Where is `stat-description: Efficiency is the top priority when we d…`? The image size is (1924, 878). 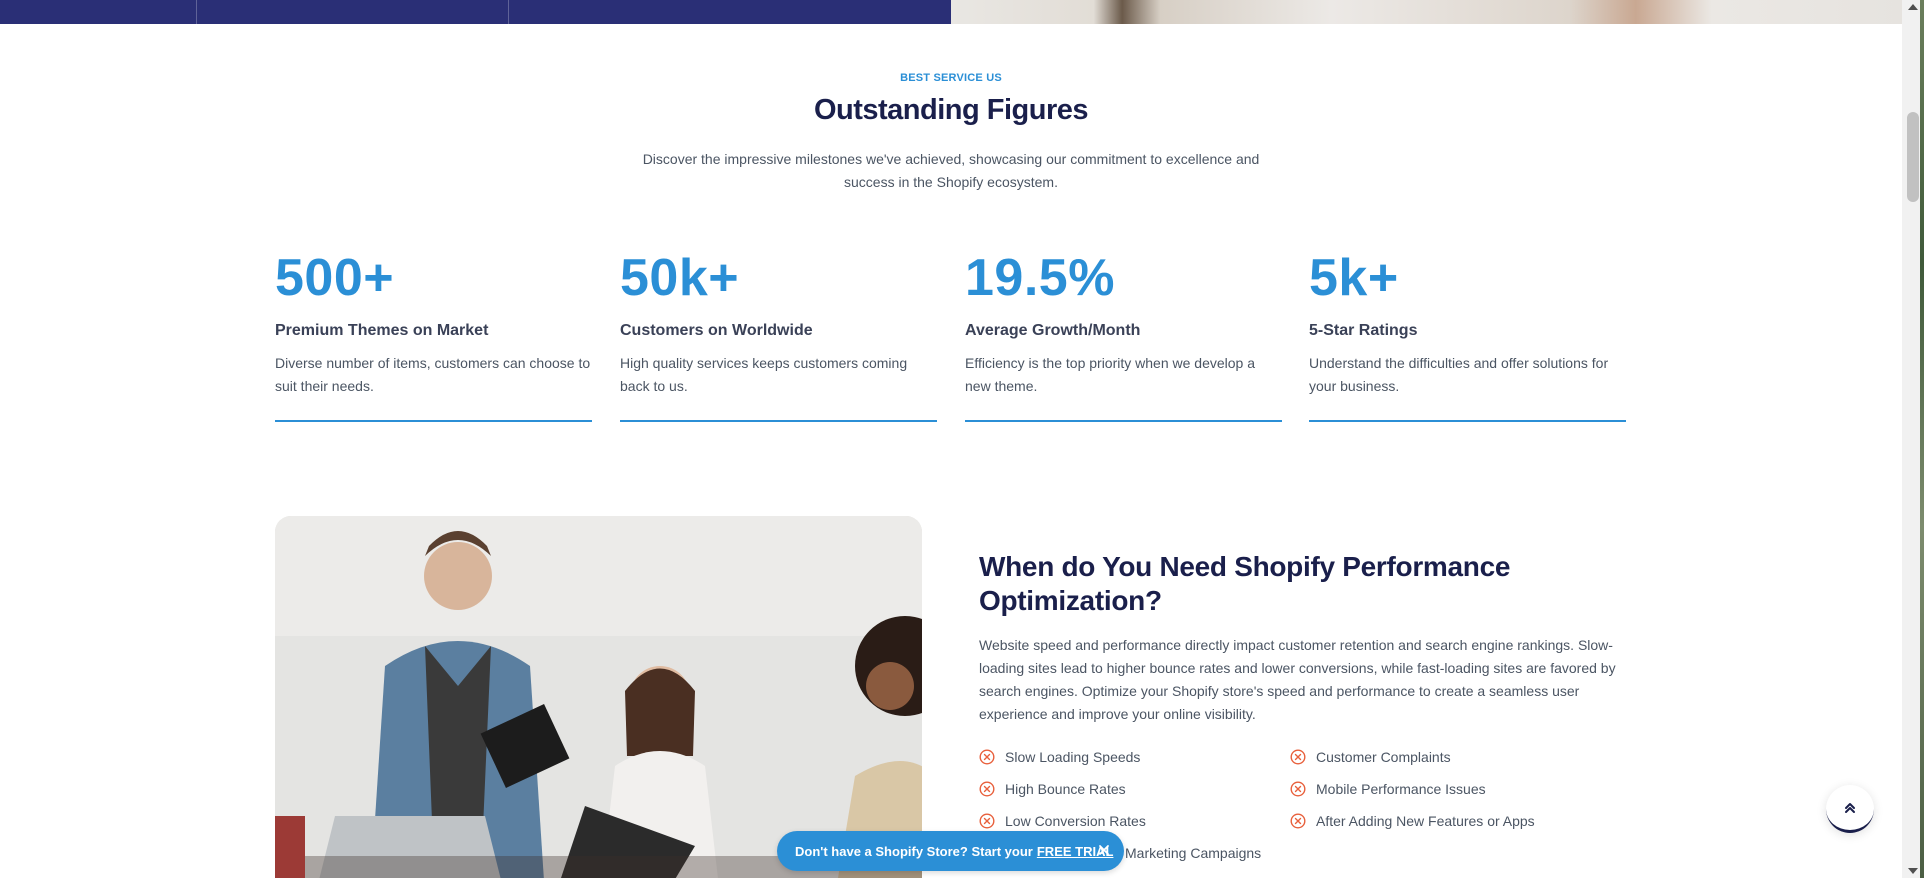
stat-description: Efficiency is the top priority when we d… is located at coordinates (1110, 374).